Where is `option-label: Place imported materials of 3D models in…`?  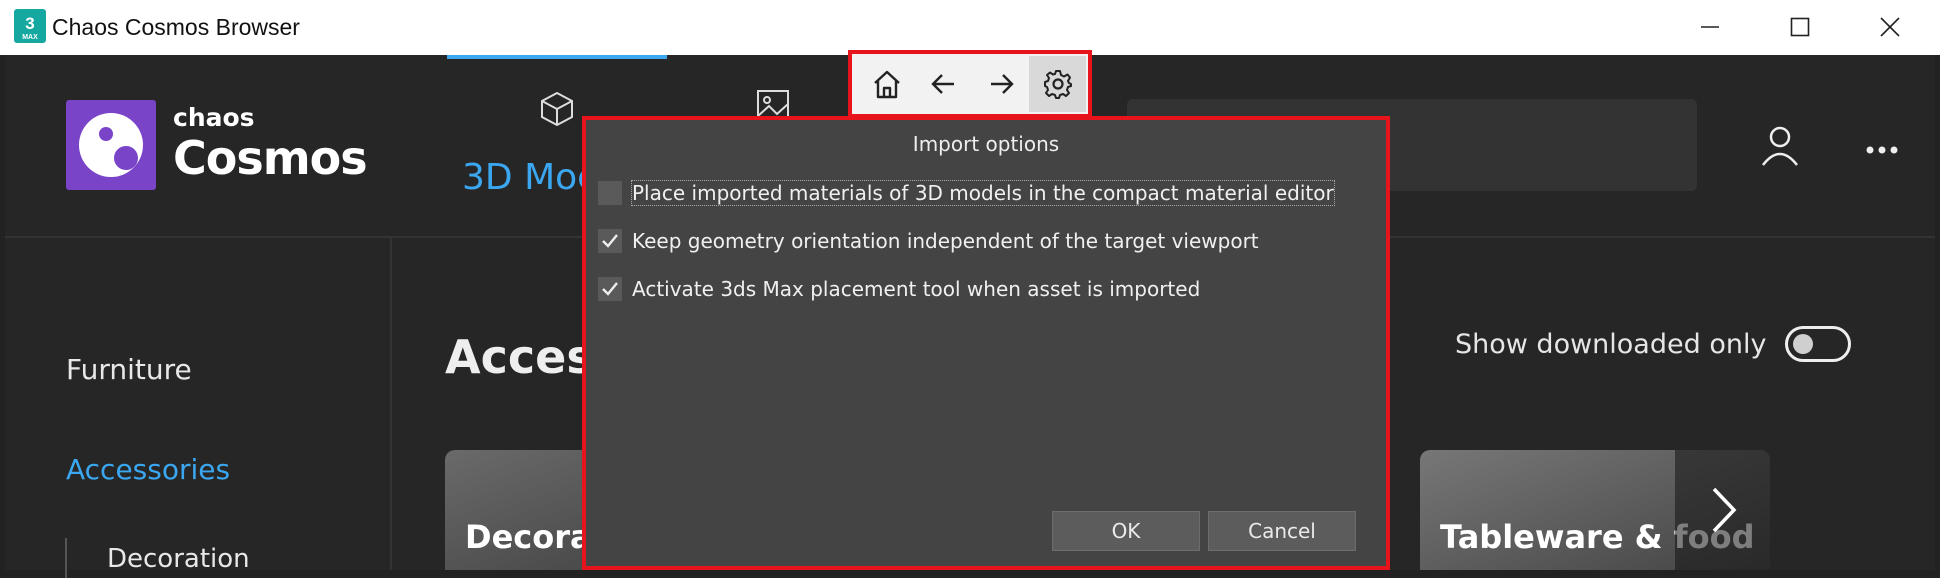 option-label: Place imported materials of 3D models in… is located at coordinates (983, 193).